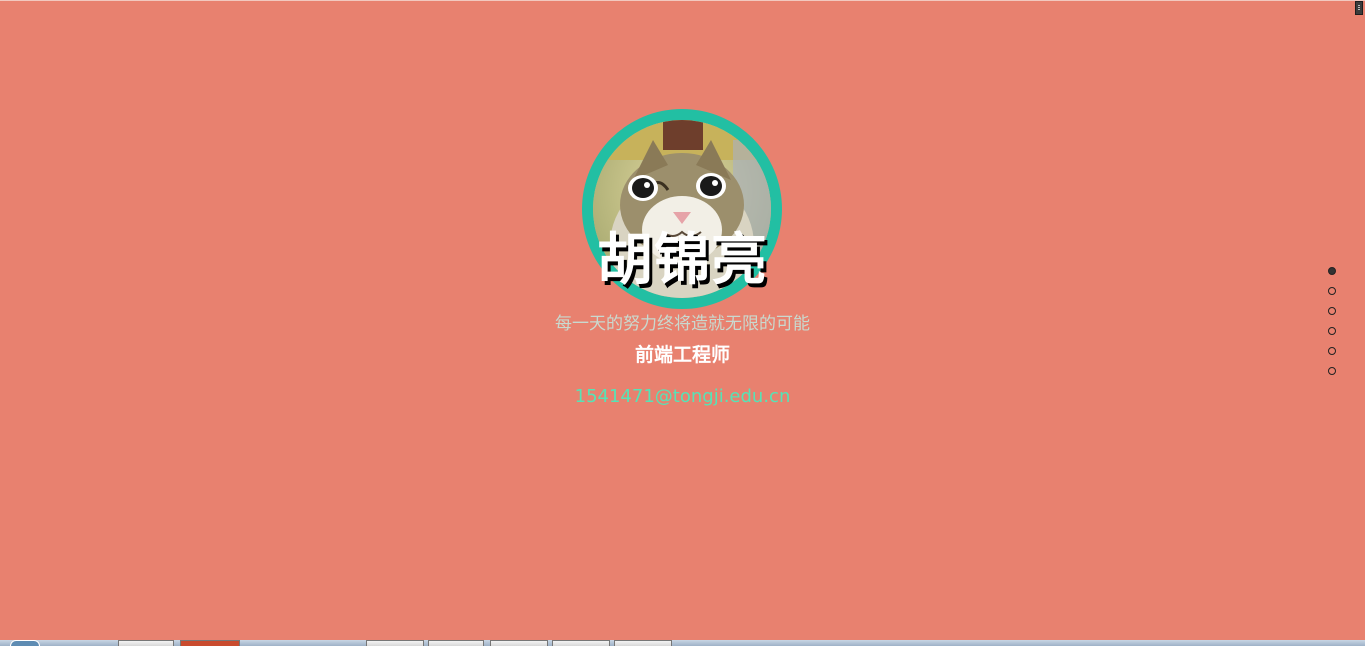  I want to click on os-taskbar, so click(682, 643).